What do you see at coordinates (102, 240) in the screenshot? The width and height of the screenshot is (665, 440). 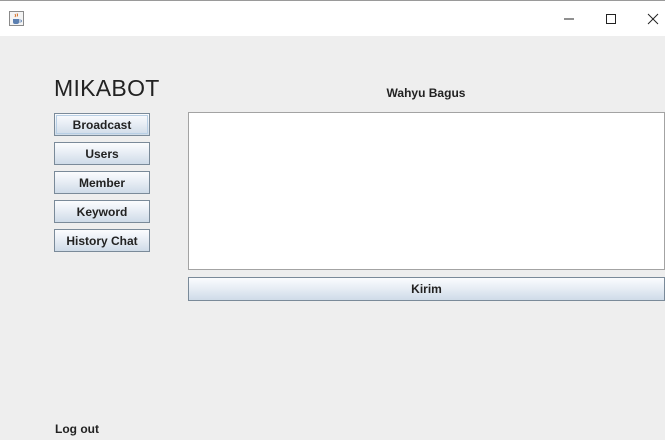 I see `history-chat-button: History Chat` at bounding box center [102, 240].